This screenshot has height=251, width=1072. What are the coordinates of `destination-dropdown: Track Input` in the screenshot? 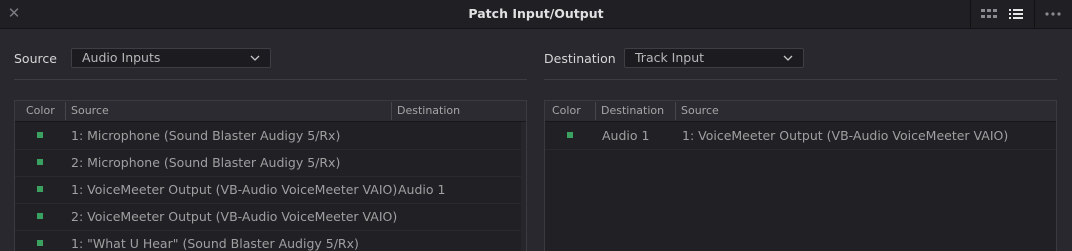 It's located at (714, 58).